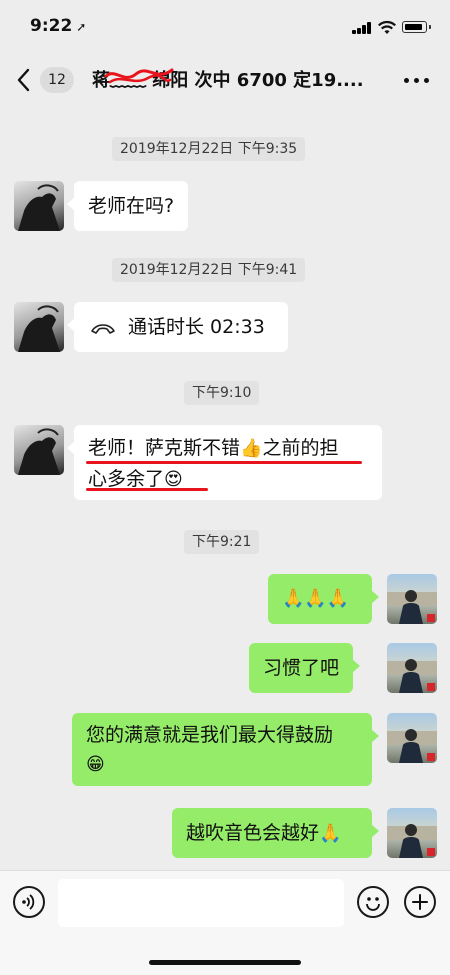  What do you see at coordinates (81, 27) in the screenshot?
I see `location-arrow-icon: ➚` at bounding box center [81, 27].